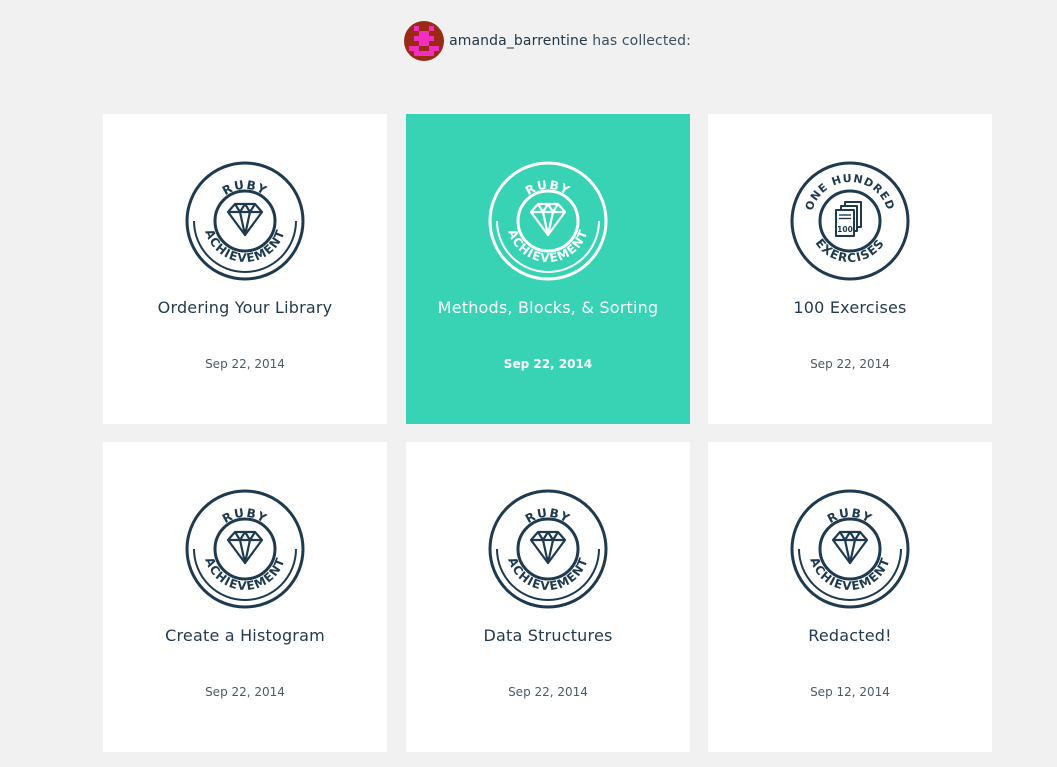  I want to click on card-title: 100 Exercises, so click(850, 307).